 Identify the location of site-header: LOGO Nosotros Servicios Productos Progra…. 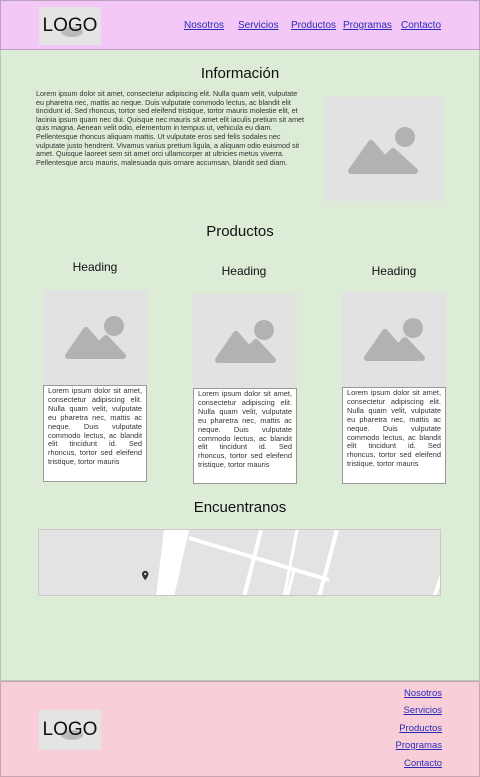
(240, 25).